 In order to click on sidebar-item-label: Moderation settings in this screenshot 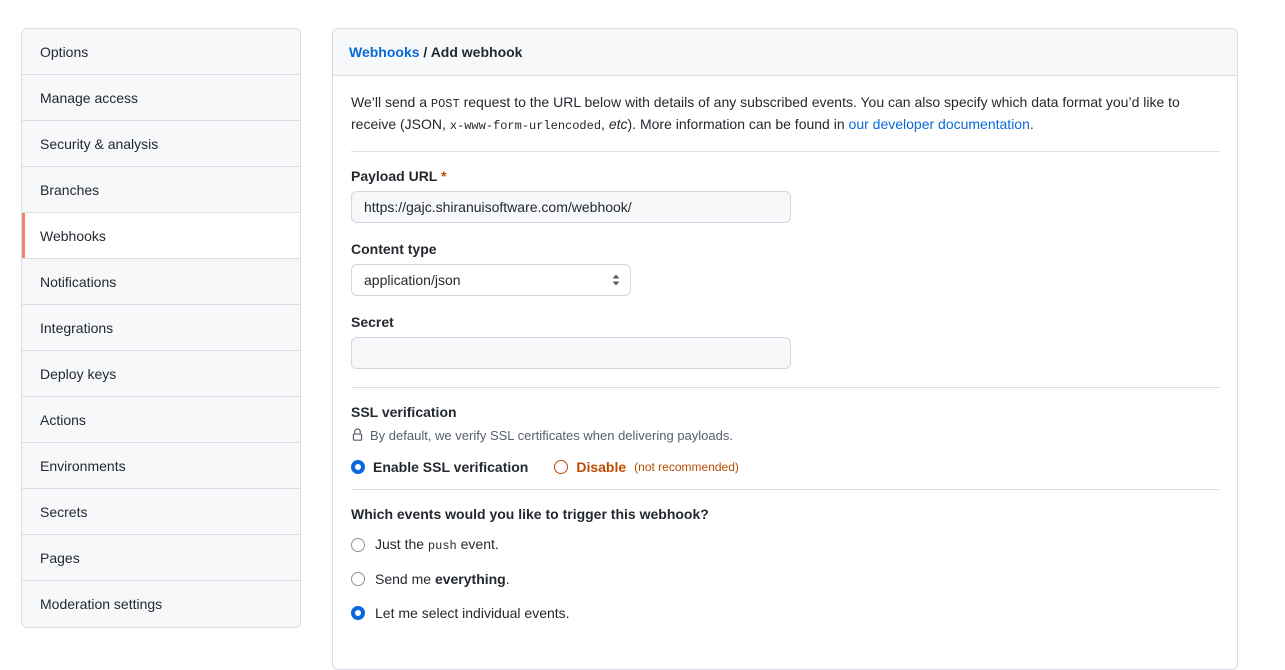, I will do `click(101, 604)`.